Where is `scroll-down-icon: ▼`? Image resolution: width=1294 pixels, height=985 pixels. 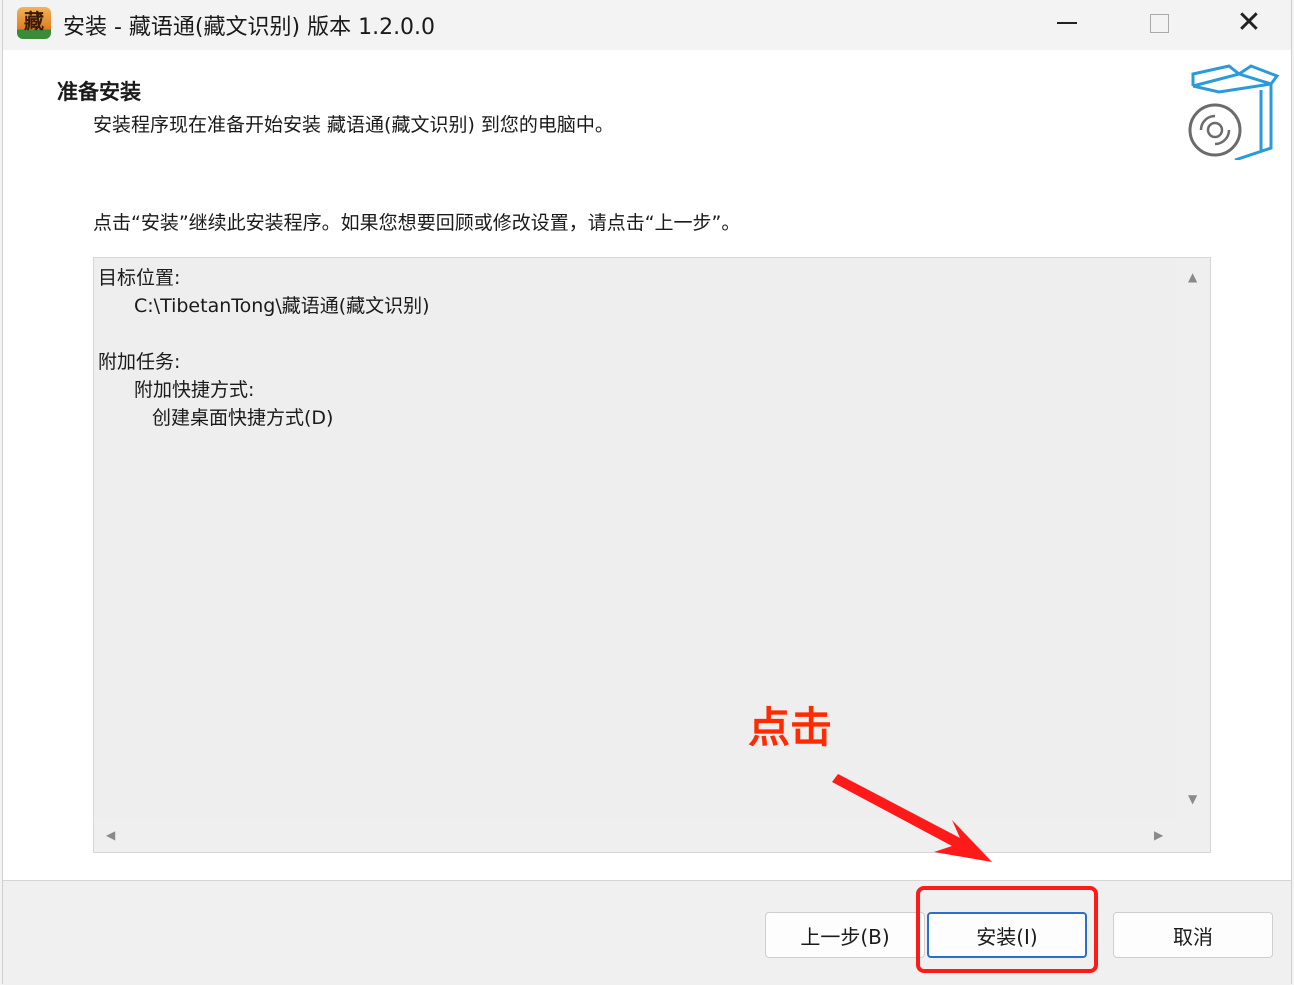 scroll-down-icon: ▼ is located at coordinates (1192, 799).